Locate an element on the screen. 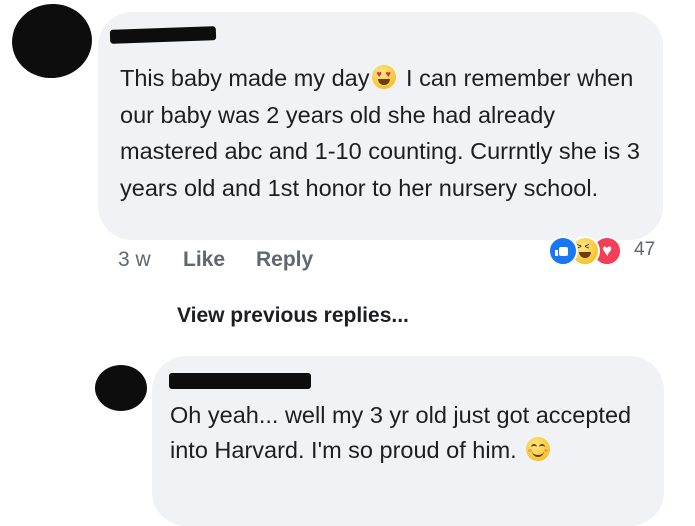  reply-avatar is located at coordinates (121, 388).